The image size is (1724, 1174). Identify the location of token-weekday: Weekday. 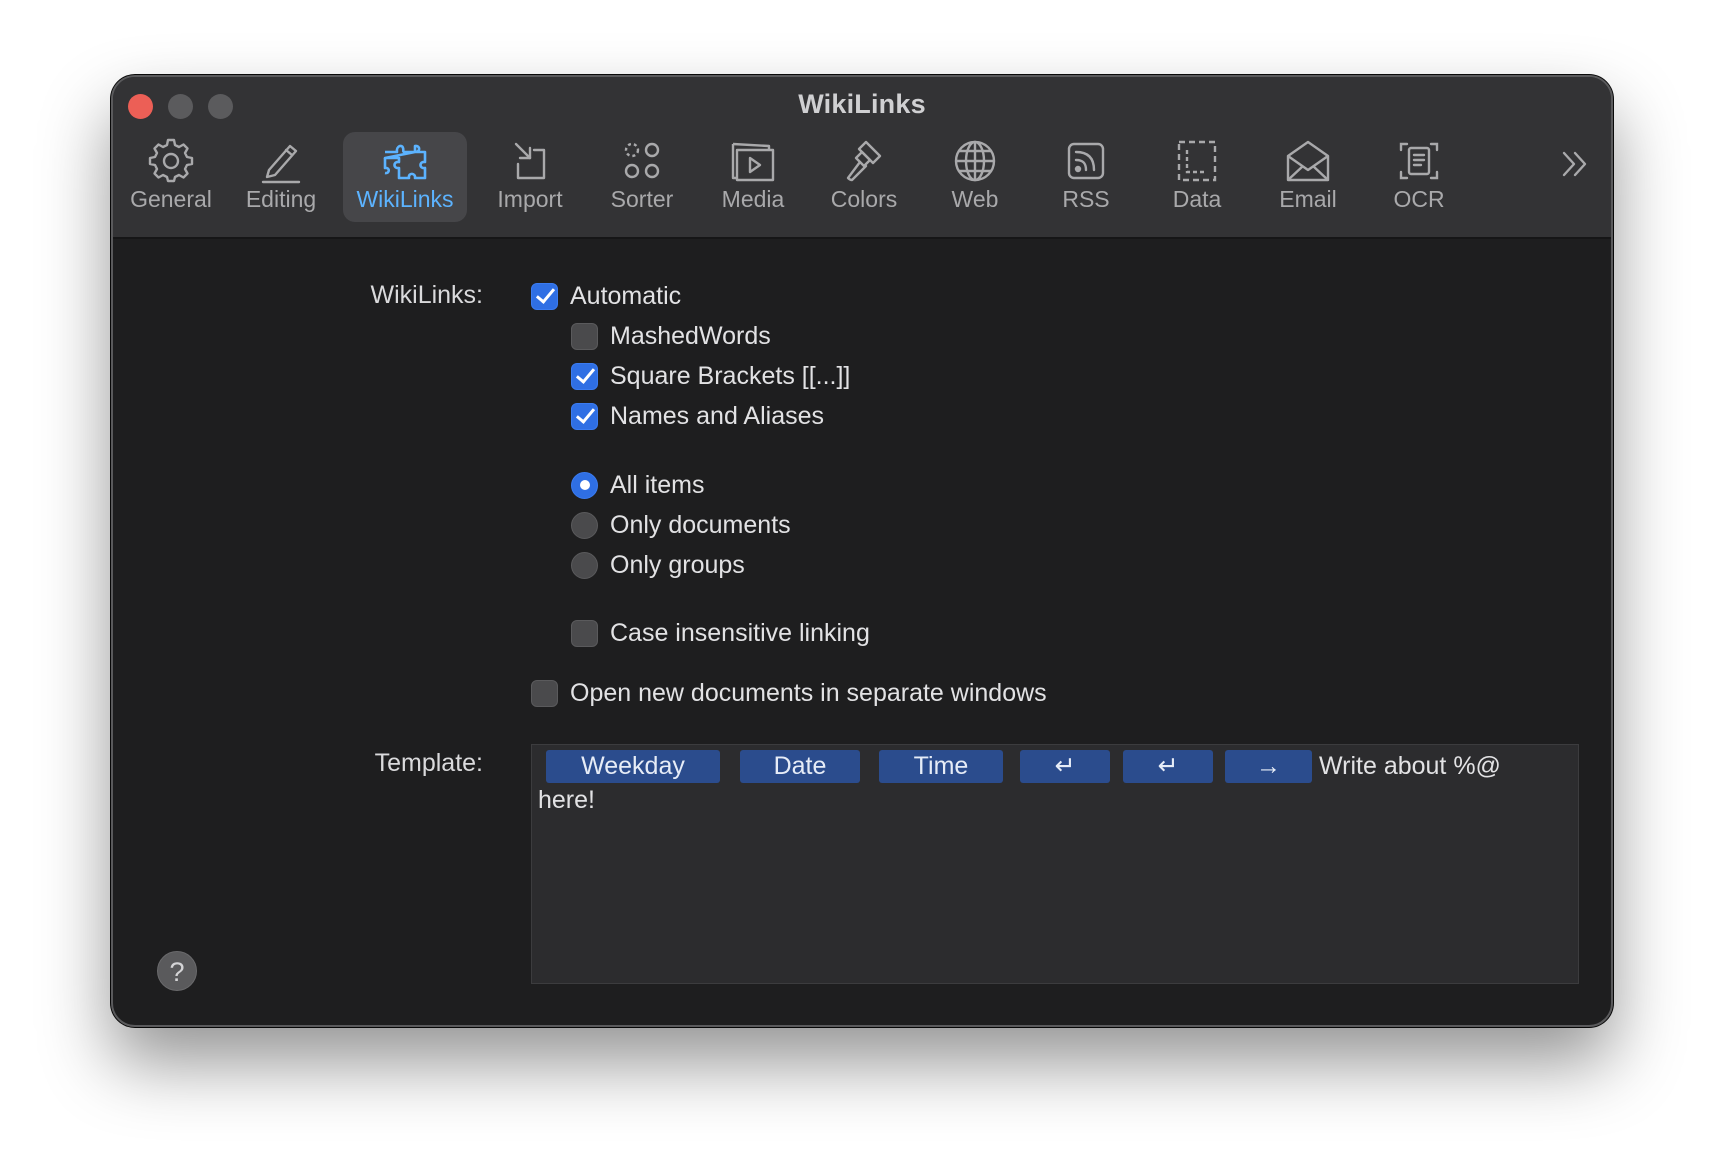
(633, 766).